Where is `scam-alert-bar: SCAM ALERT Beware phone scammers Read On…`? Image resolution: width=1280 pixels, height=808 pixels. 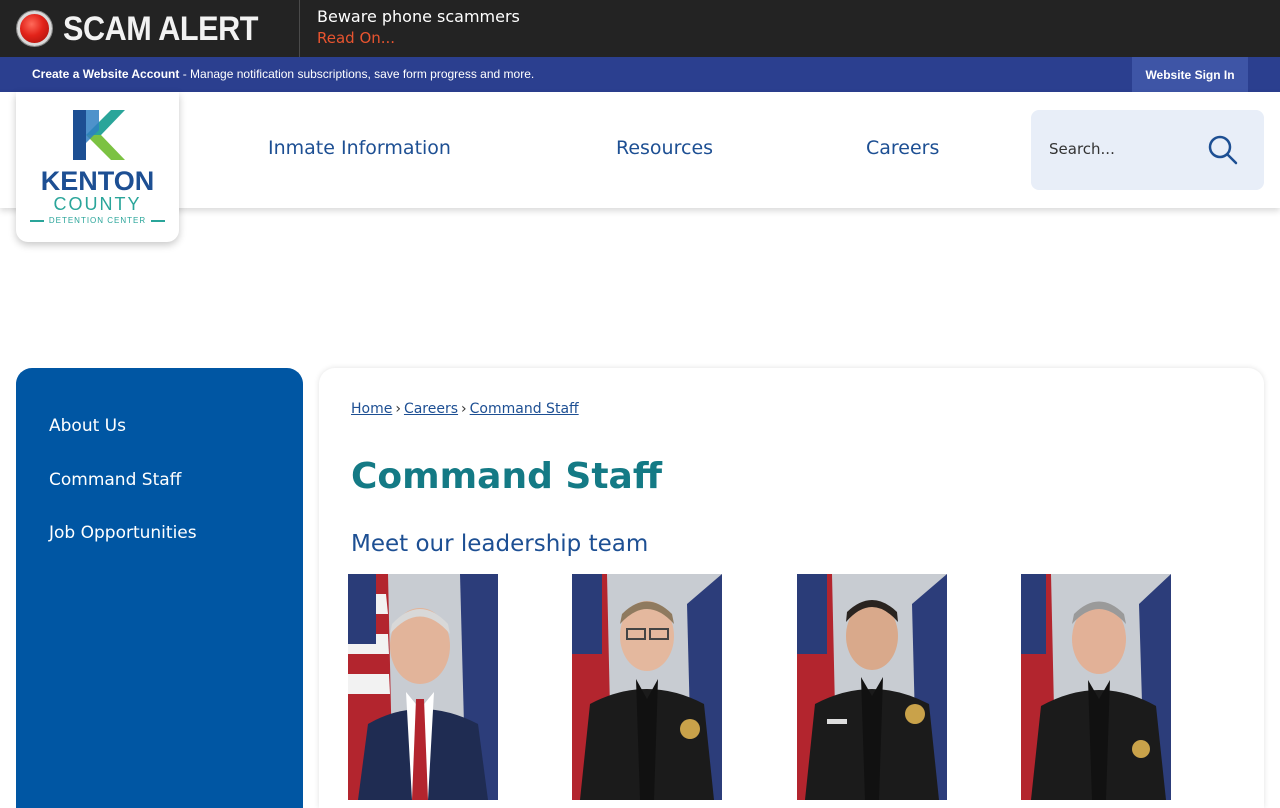 scam-alert-bar: SCAM ALERT Beware phone scammers Read On… is located at coordinates (640, 28).